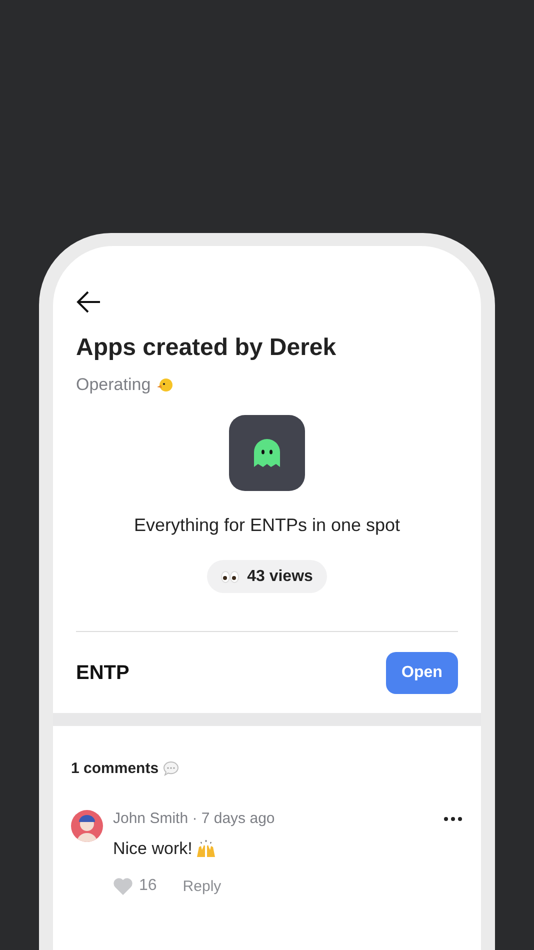 This screenshot has height=950, width=534. Describe the element at coordinates (113, 385) in the screenshot. I see `subtitle: Operating` at that location.